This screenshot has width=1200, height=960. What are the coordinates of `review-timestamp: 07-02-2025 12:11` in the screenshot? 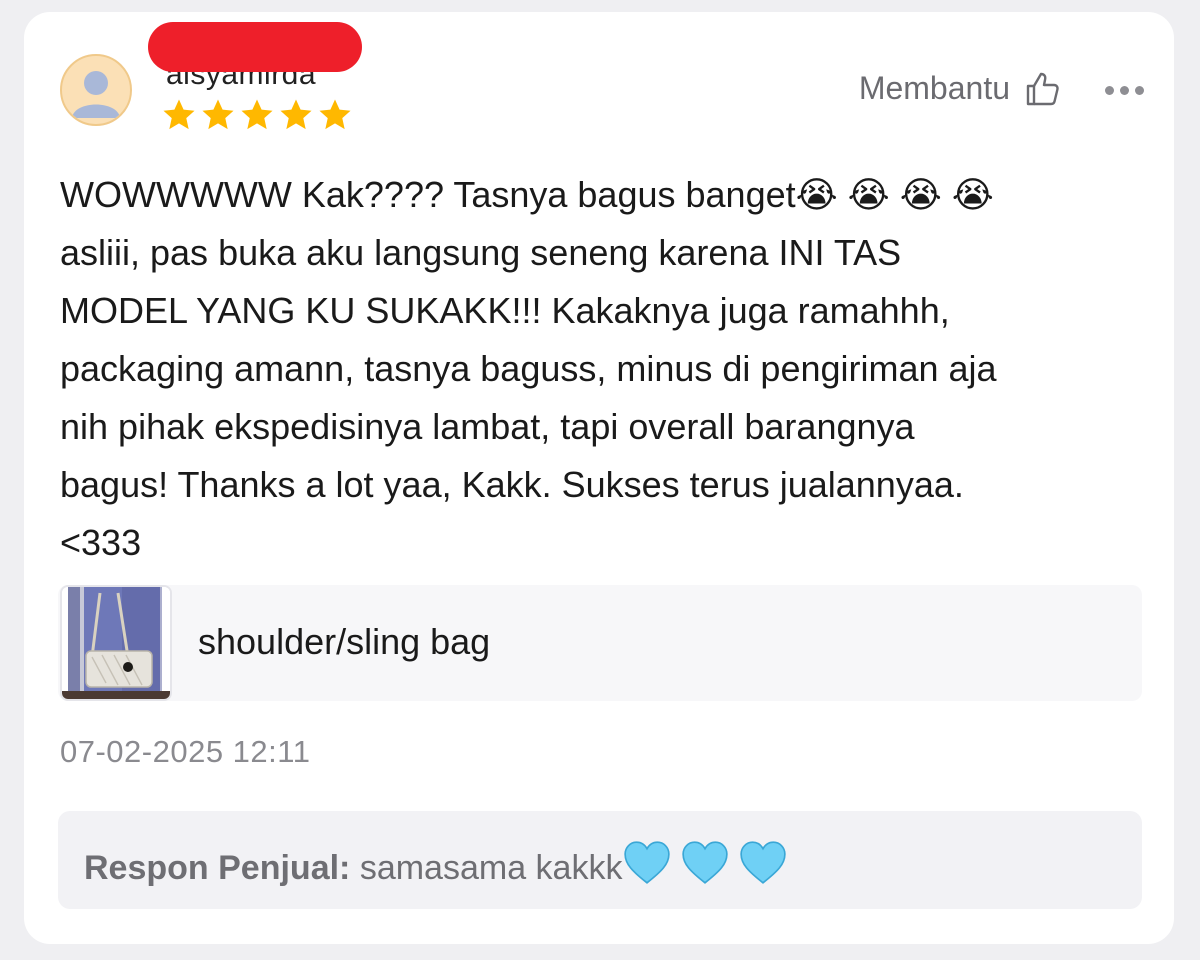 It's located at (185, 751).